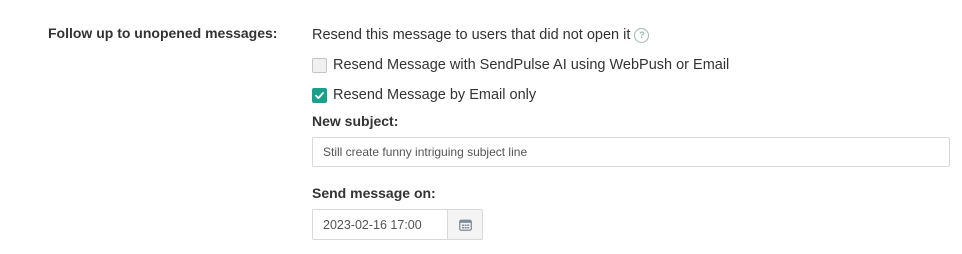  What do you see at coordinates (319, 65) in the screenshot?
I see `resend-ai-checkbox` at bounding box center [319, 65].